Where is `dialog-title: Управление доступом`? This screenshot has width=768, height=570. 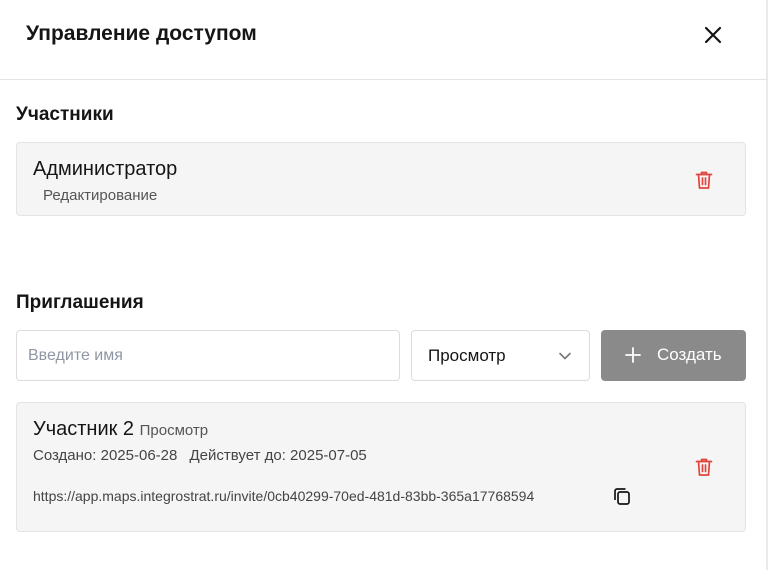
dialog-title: Управление доступом is located at coordinates (141, 33).